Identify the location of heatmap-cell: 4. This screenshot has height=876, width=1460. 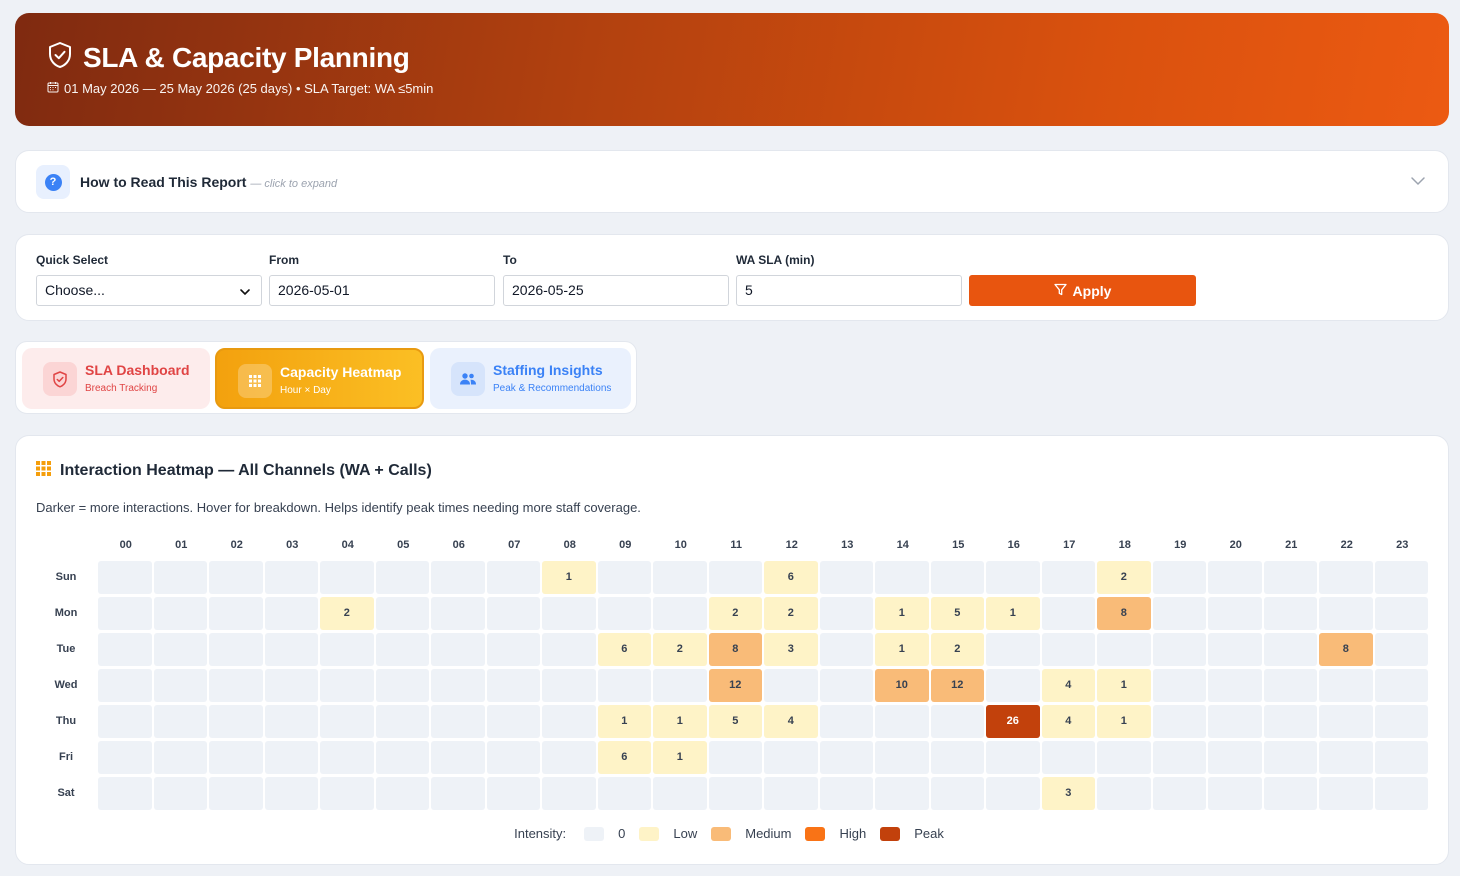
(1068, 685).